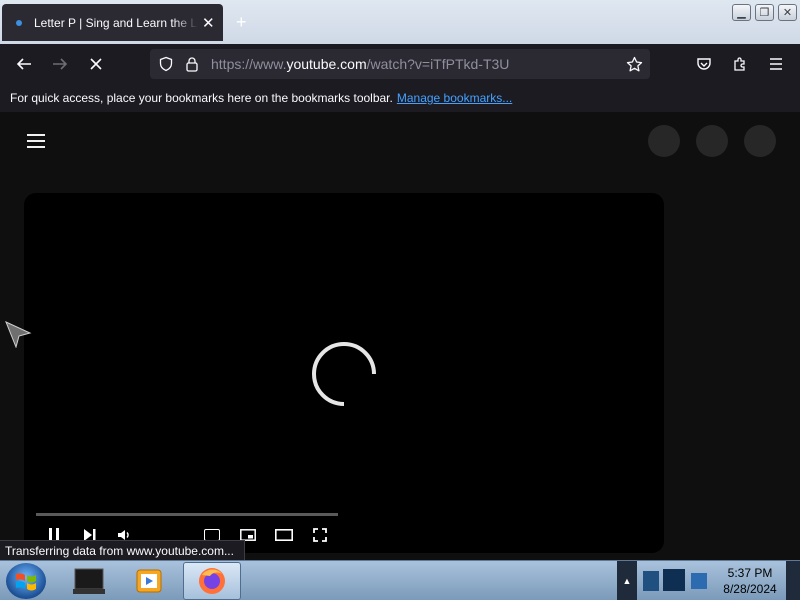 This screenshot has width=800, height=600. I want to click on taskbar-app-terminal, so click(89, 581).